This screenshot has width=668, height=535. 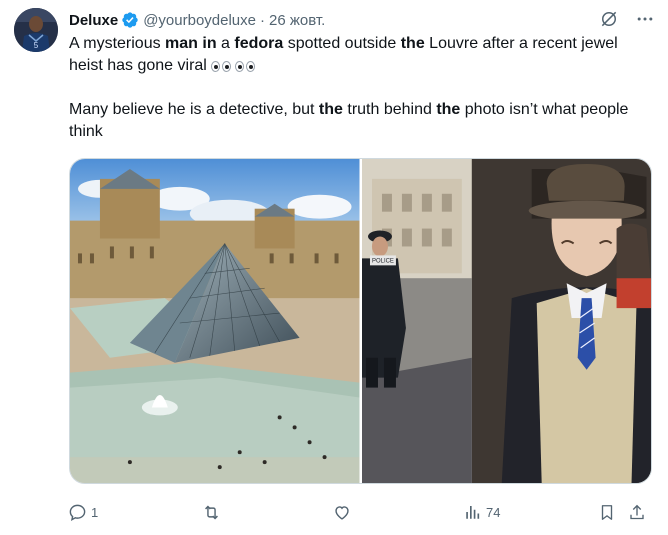 What do you see at coordinates (473, 512) in the screenshot?
I see `views-icon` at bounding box center [473, 512].